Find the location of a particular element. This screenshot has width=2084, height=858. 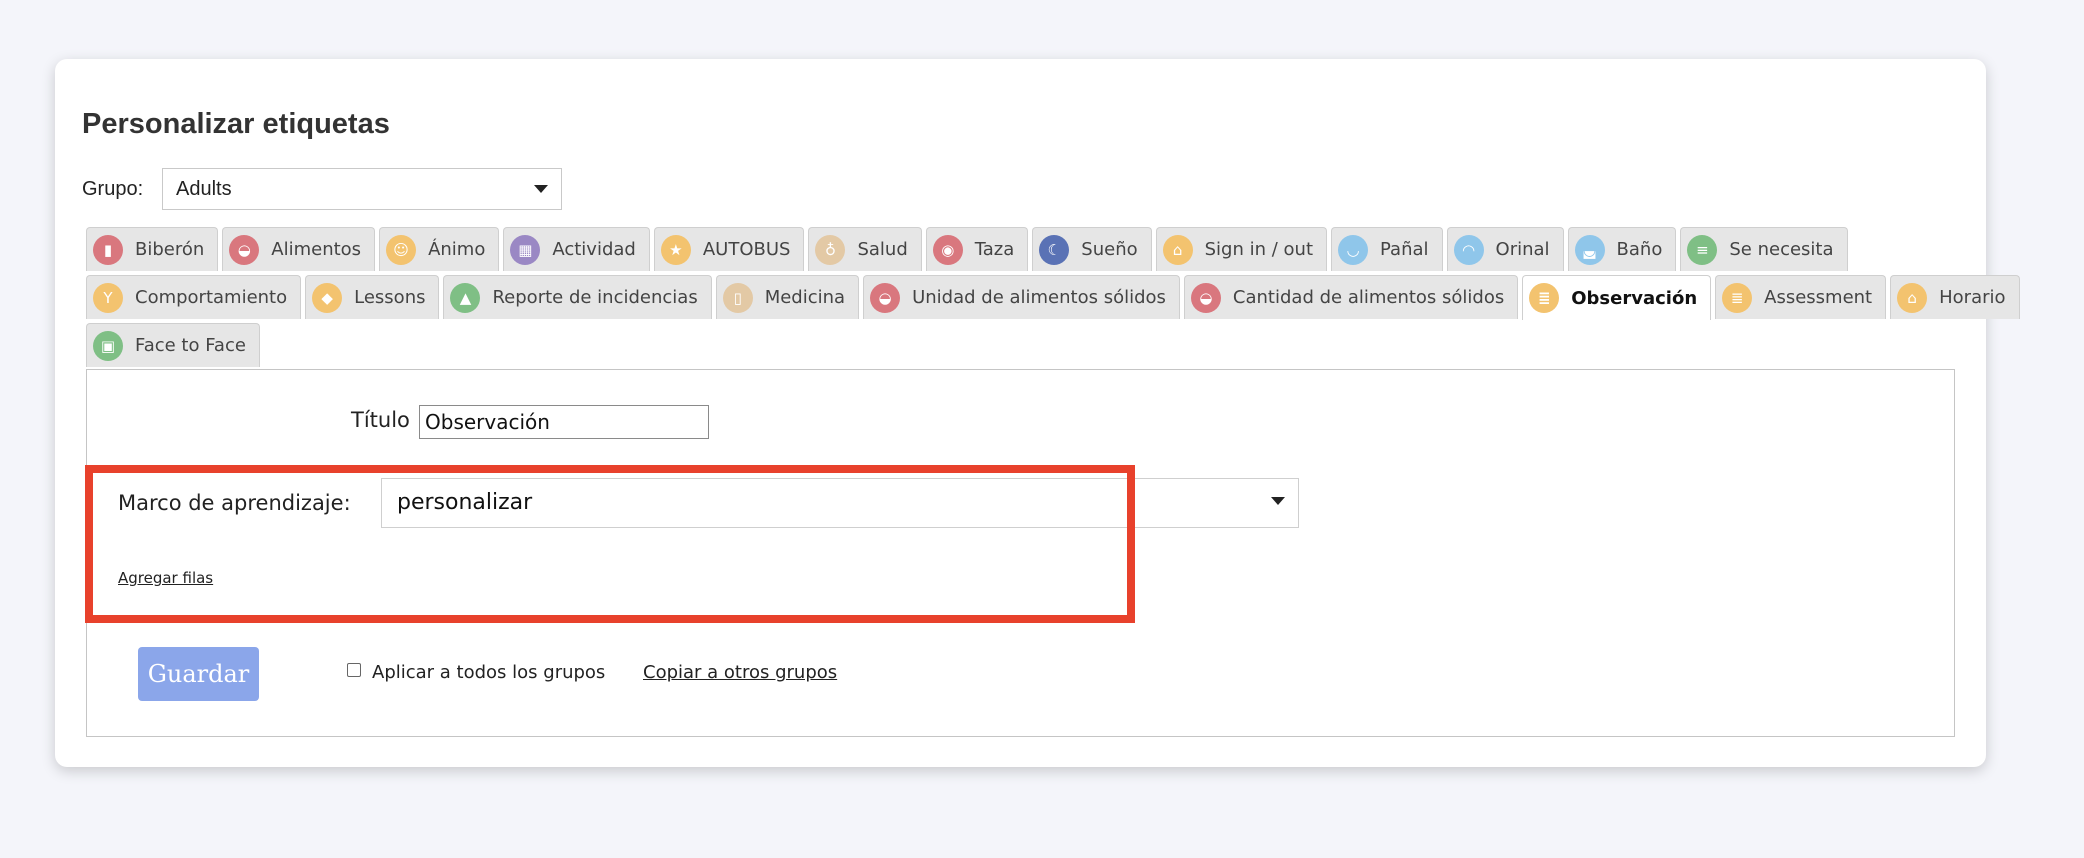

tab-label: Sign in / out is located at coordinates (1259, 249).